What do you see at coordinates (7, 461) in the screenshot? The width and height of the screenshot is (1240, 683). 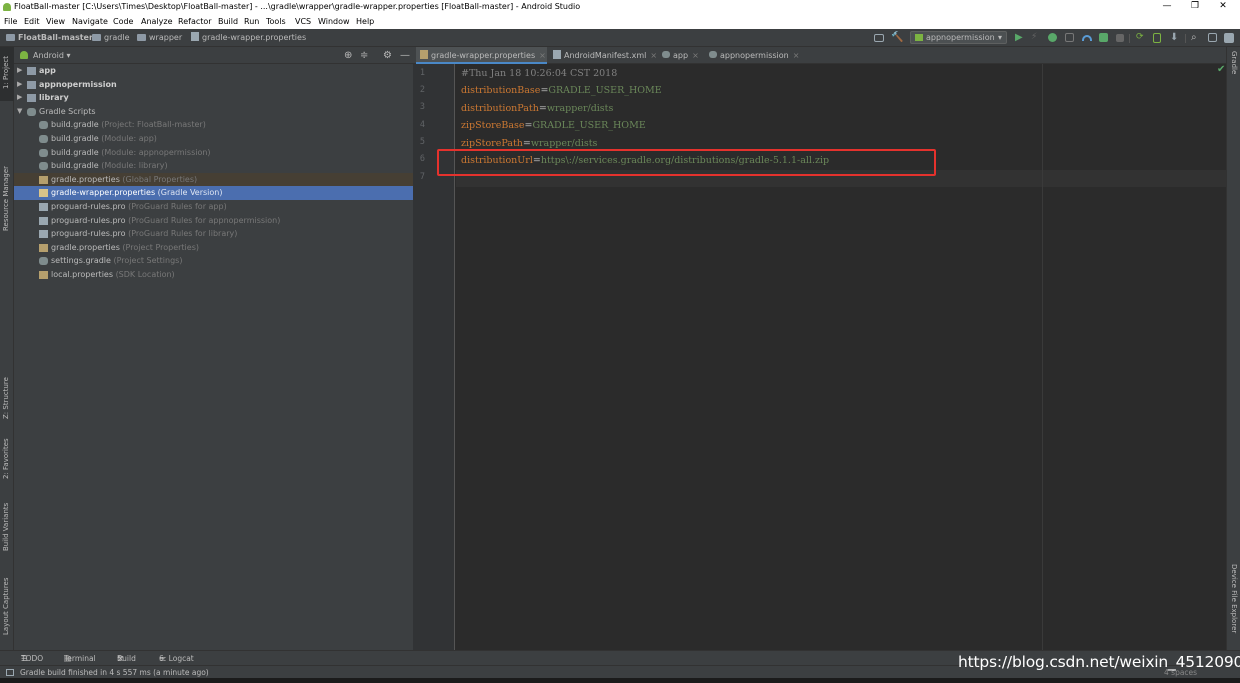 I see `tab-favorites: 2: Favorites` at bounding box center [7, 461].